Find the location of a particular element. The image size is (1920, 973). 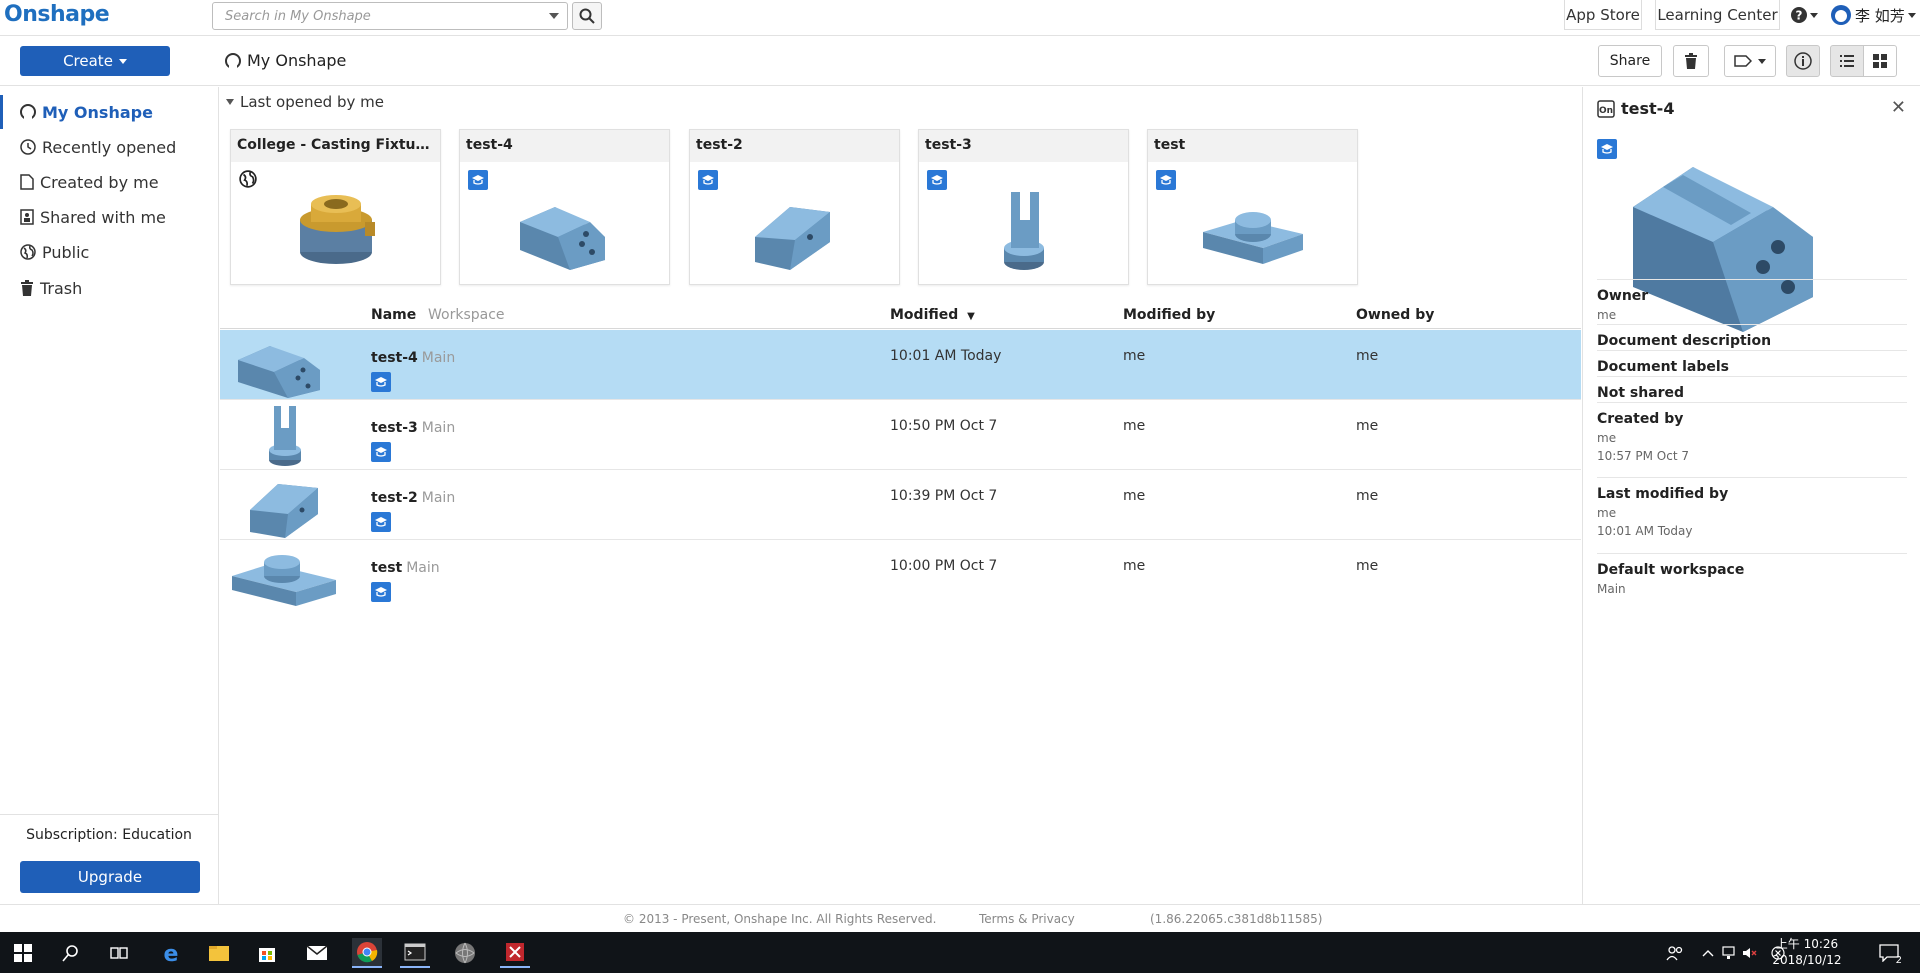

label-button is located at coordinates (1750, 61).